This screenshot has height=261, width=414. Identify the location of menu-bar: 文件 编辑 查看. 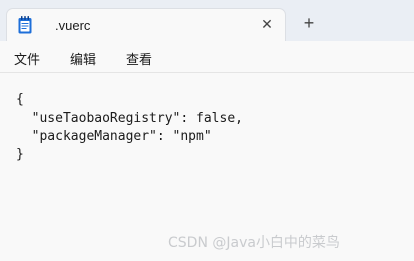
(207, 57).